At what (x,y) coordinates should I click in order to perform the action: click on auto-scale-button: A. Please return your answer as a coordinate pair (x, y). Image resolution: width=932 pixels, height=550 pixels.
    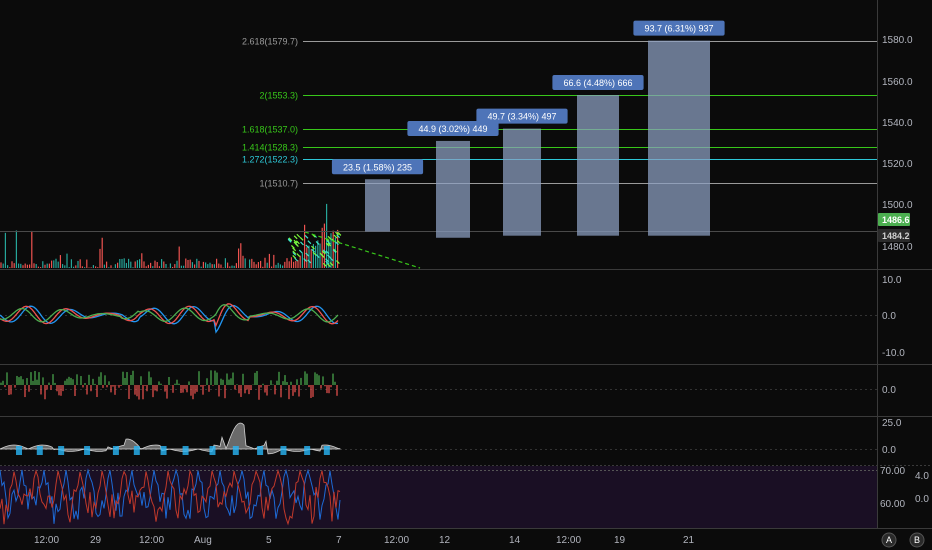
    Looking at the image, I should click on (889, 540).